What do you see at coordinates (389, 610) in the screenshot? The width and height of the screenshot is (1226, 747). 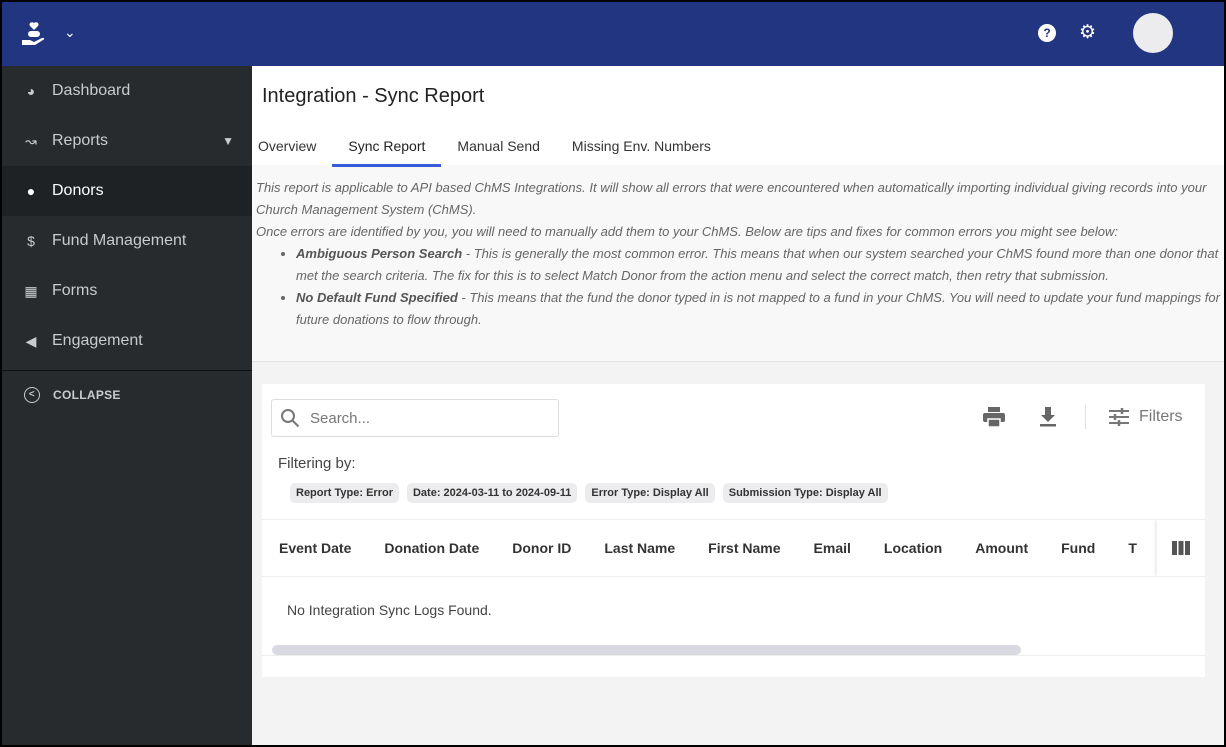 I see `empty-state-message: No Integration Sync Logs Found.` at bounding box center [389, 610].